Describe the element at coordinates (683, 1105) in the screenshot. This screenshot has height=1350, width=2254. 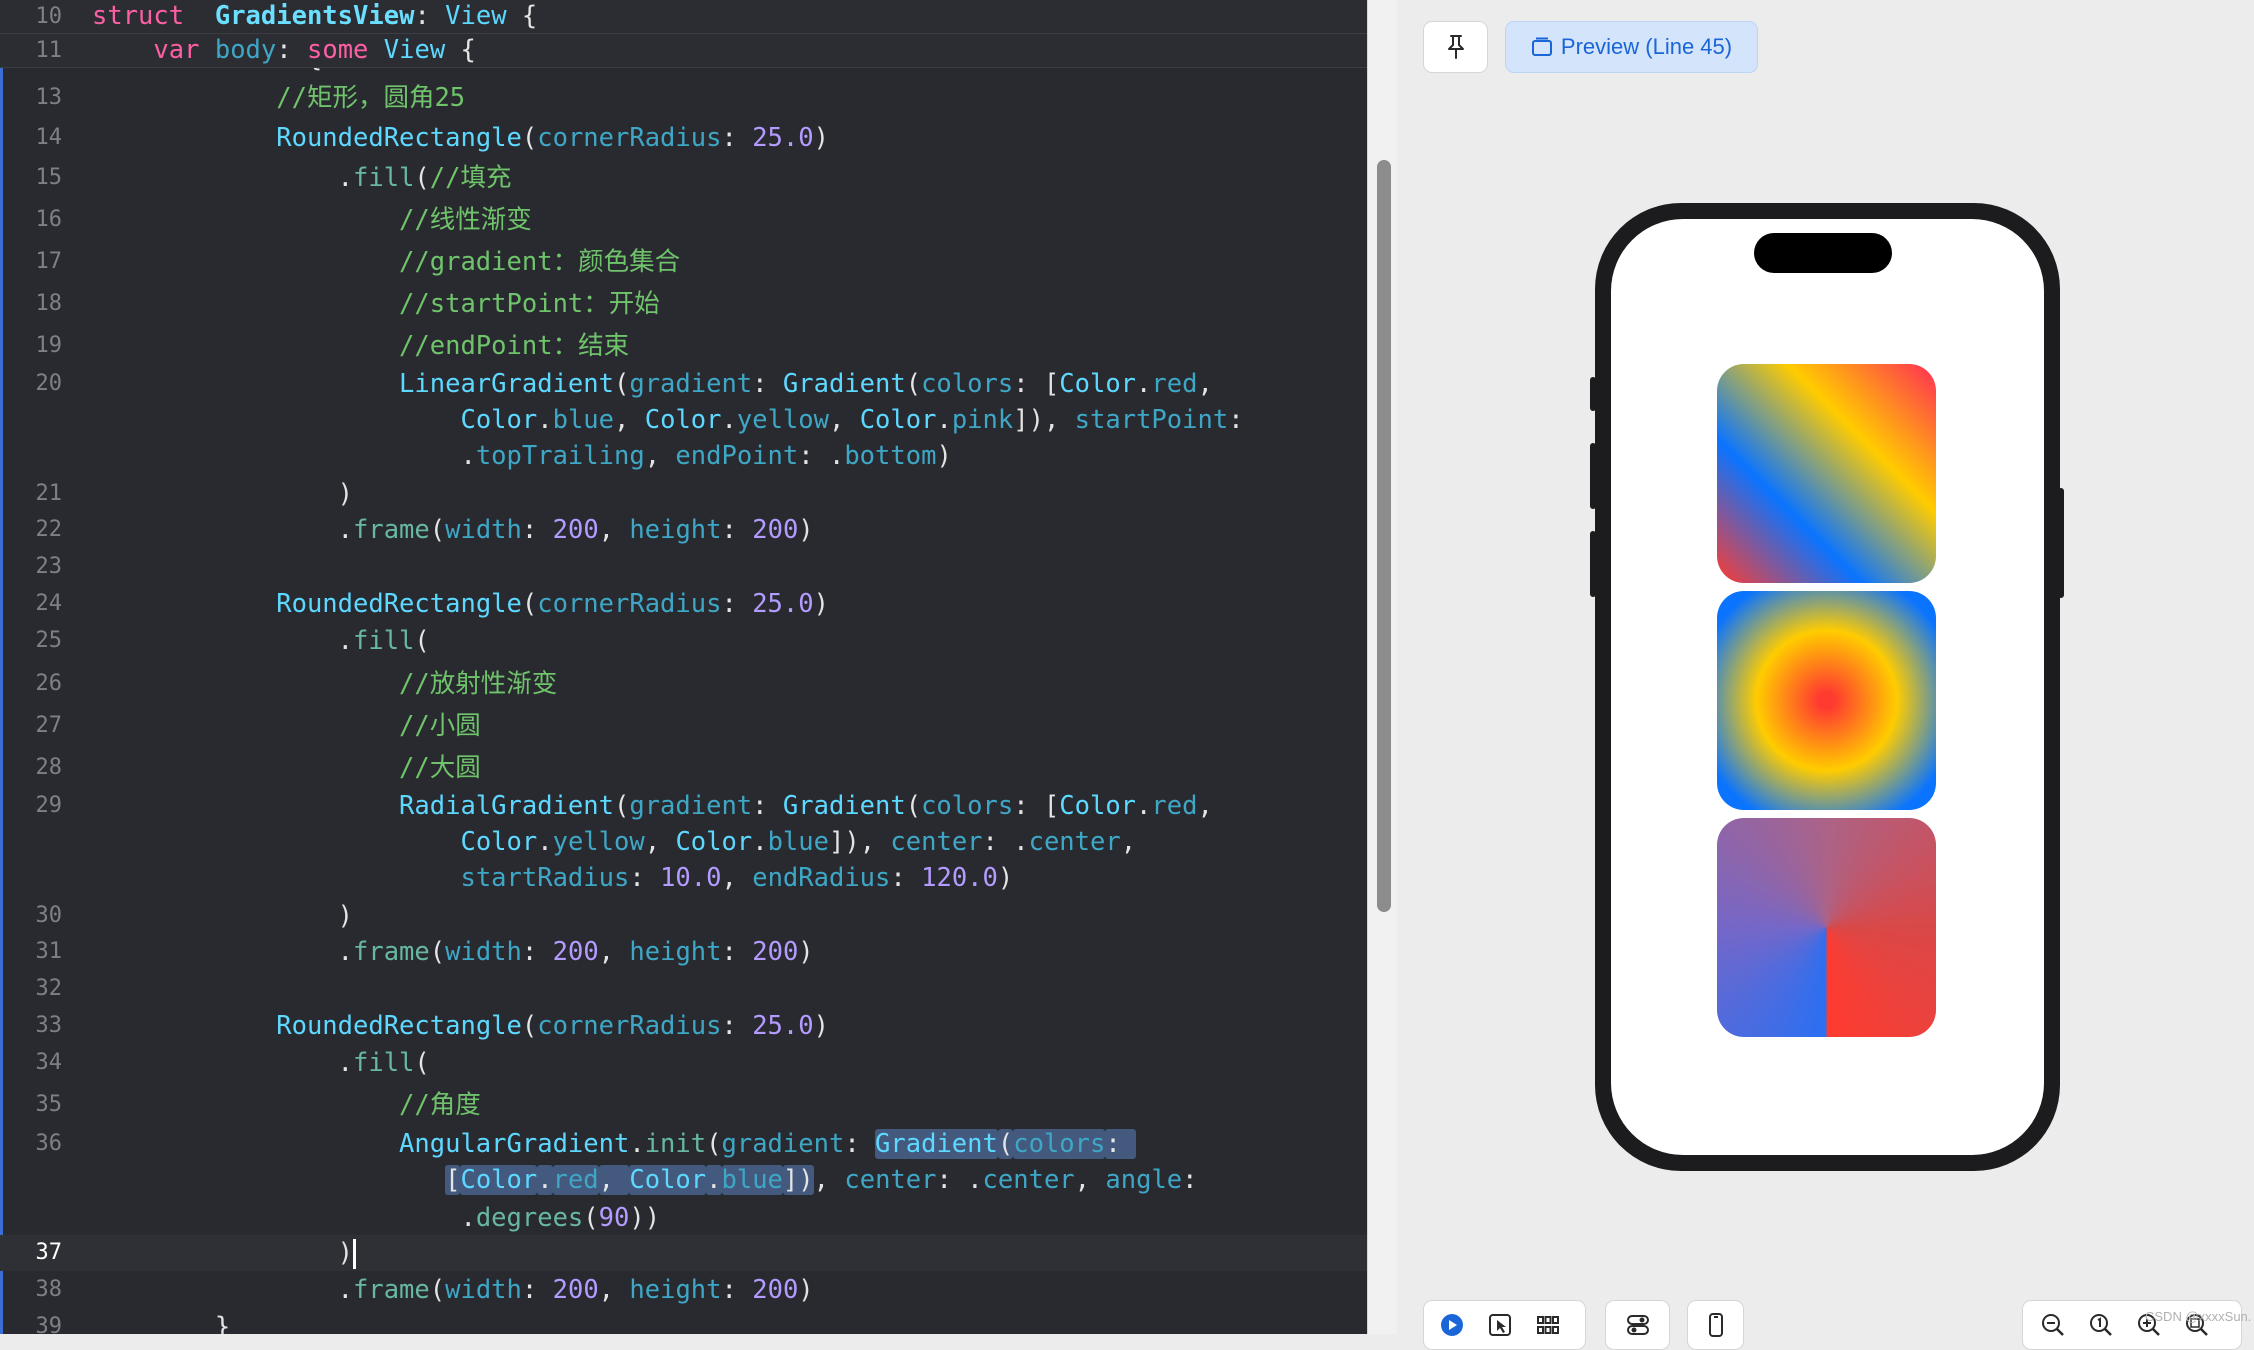
I see `code-line: 35 //角度` at that location.